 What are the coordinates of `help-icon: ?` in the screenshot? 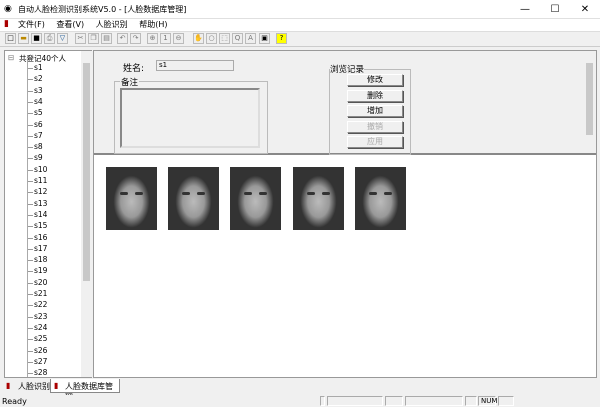 It's located at (281, 38).